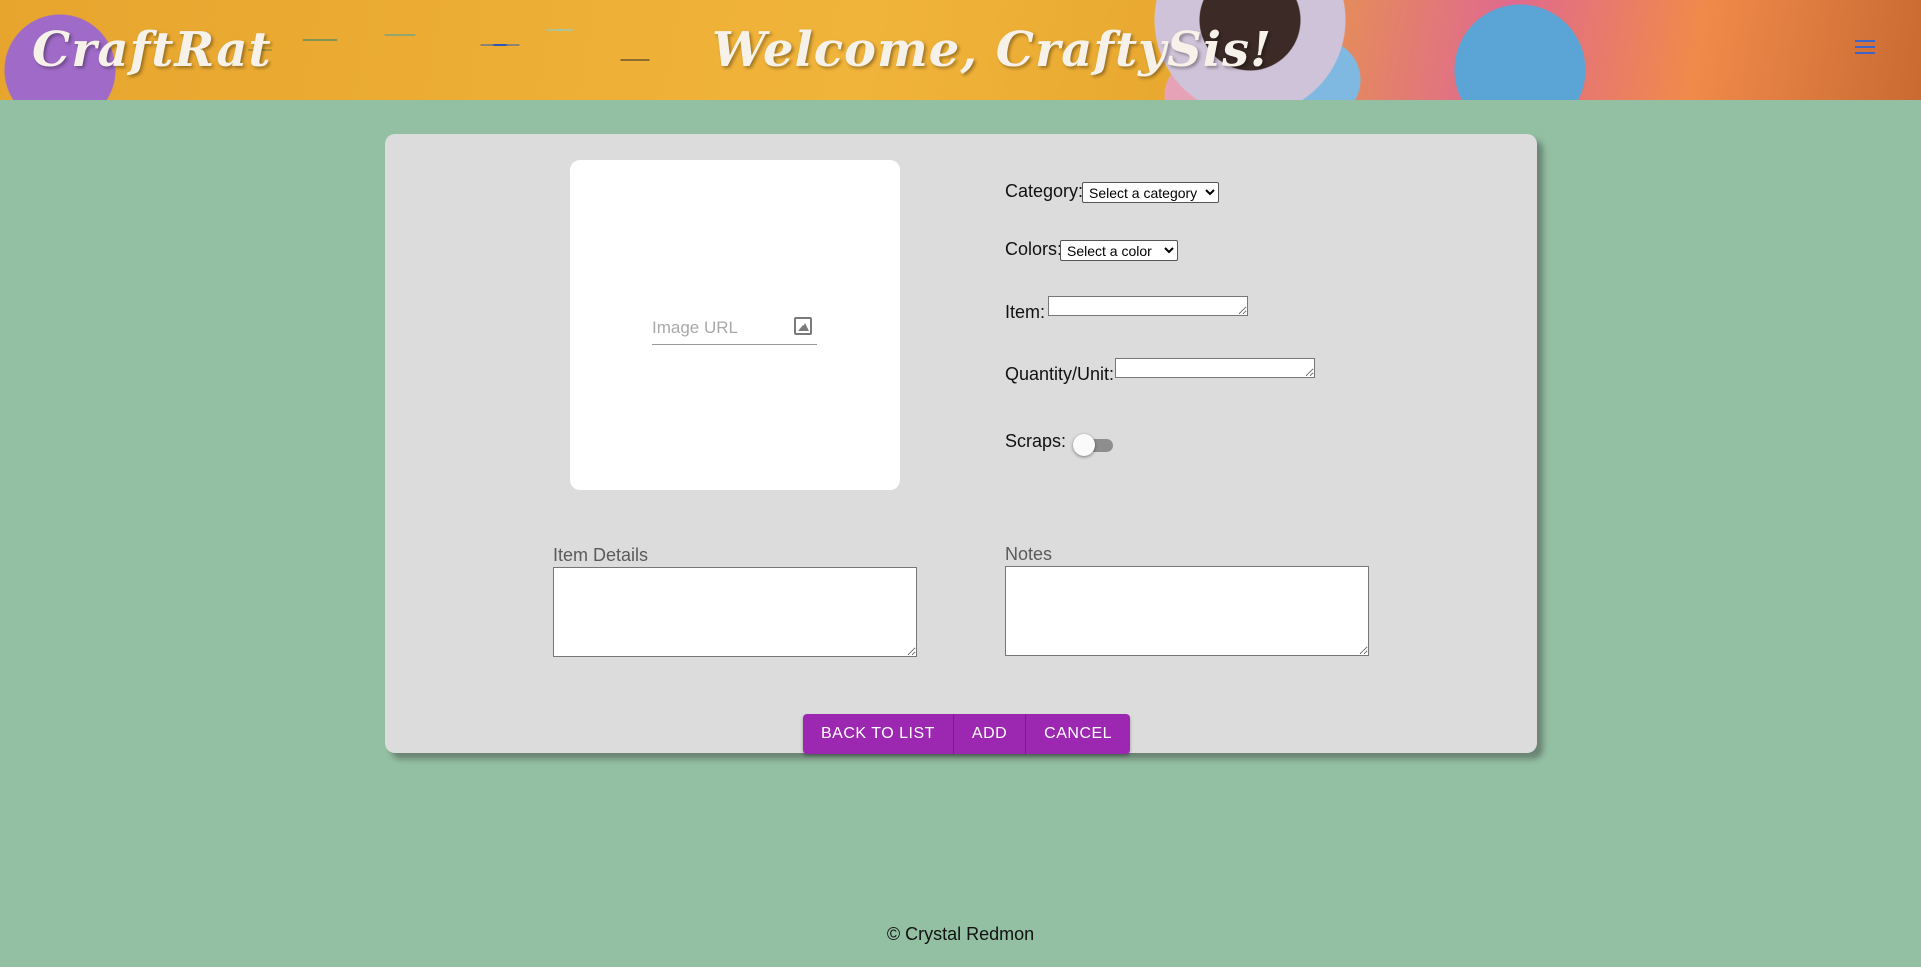 Image resolution: width=1921 pixels, height=967 pixels. I want to click on header-banner: CraftRat Welcome, CraftySis!, so click(960, 50).